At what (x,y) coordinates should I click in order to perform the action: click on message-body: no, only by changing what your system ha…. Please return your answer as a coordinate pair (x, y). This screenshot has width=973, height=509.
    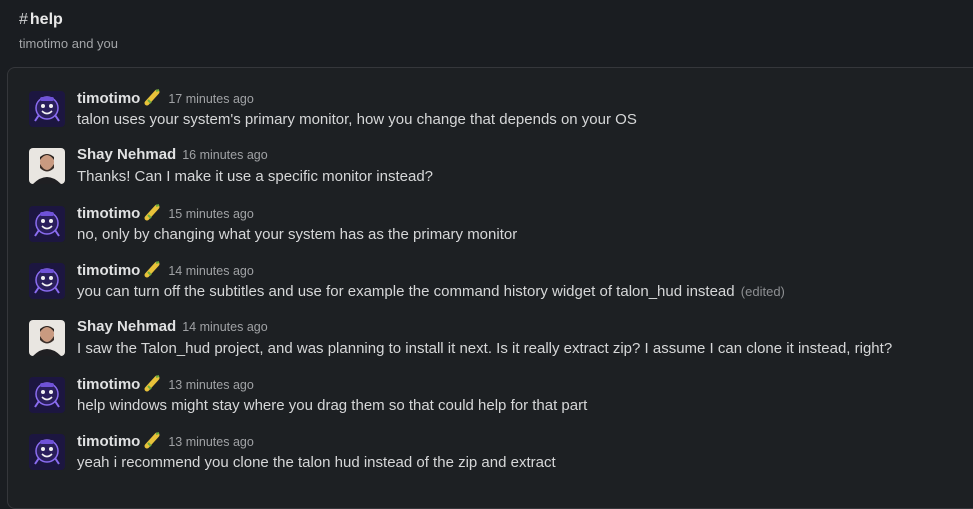
    Looking at the image, I should click on (297, 234).